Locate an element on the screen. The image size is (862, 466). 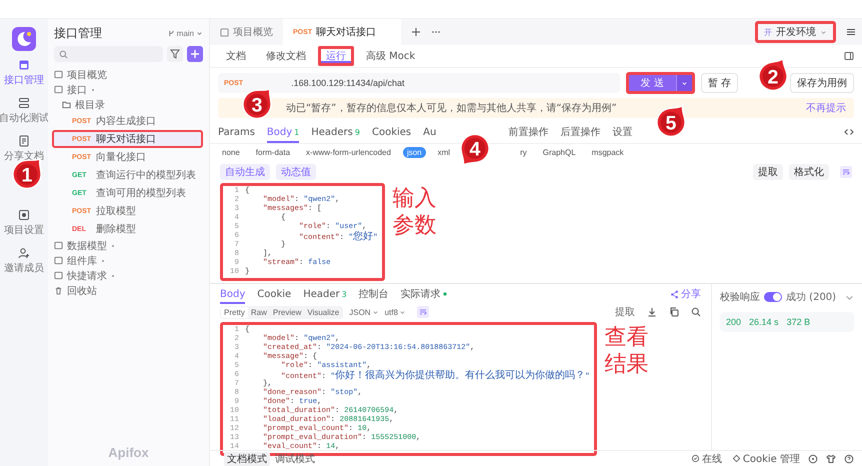
body-type-option: GraphQL is located at coordinates (559, 152).